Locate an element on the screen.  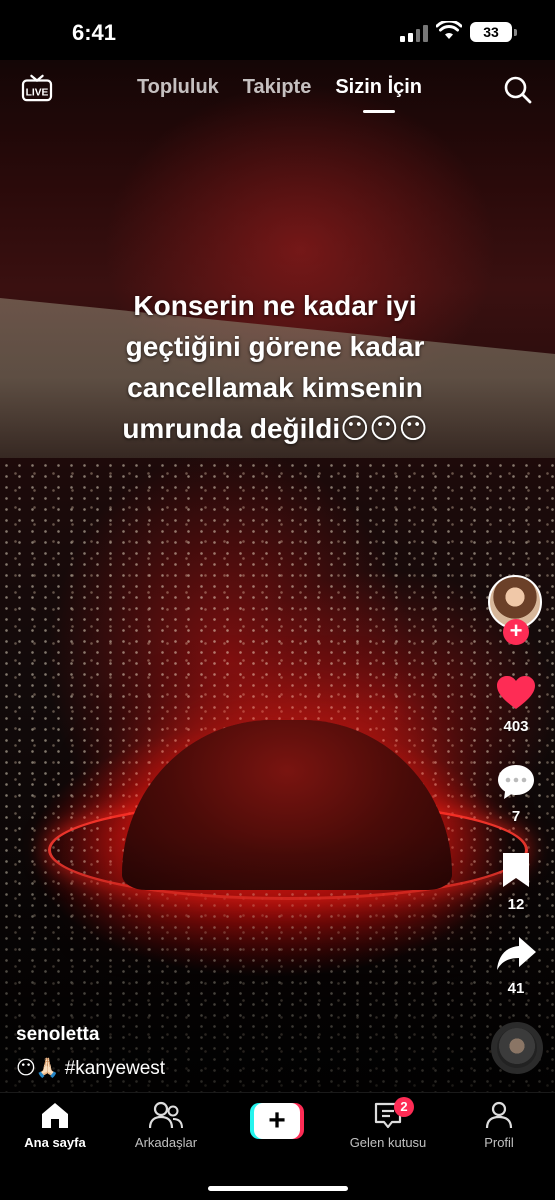
search-icon is located at coordinates (518, 90).